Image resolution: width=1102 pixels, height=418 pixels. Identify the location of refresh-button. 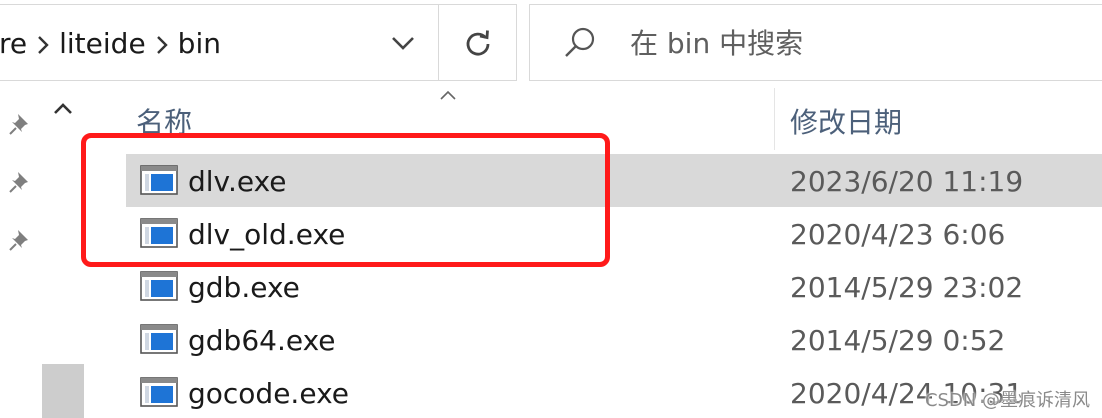
(477, 42).